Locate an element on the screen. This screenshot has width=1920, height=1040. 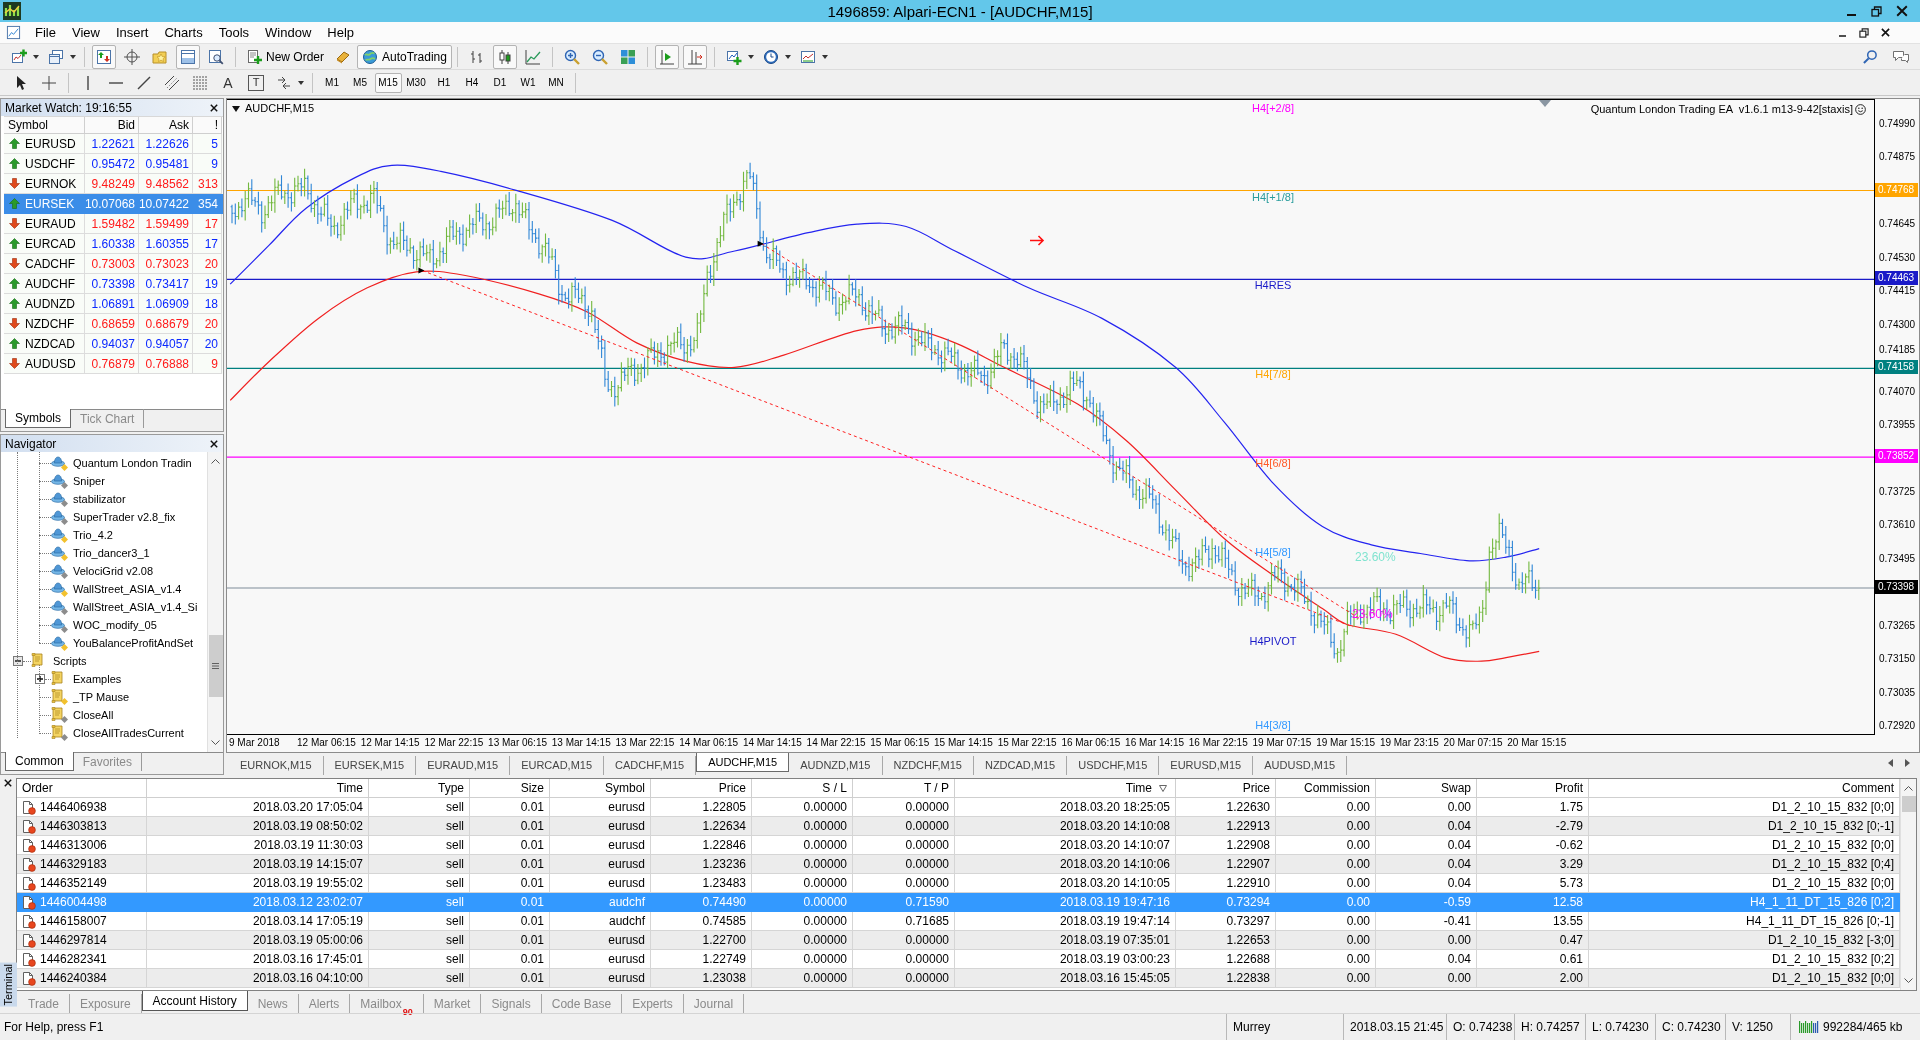
column-header: ! is located at coordinates (207, 125).